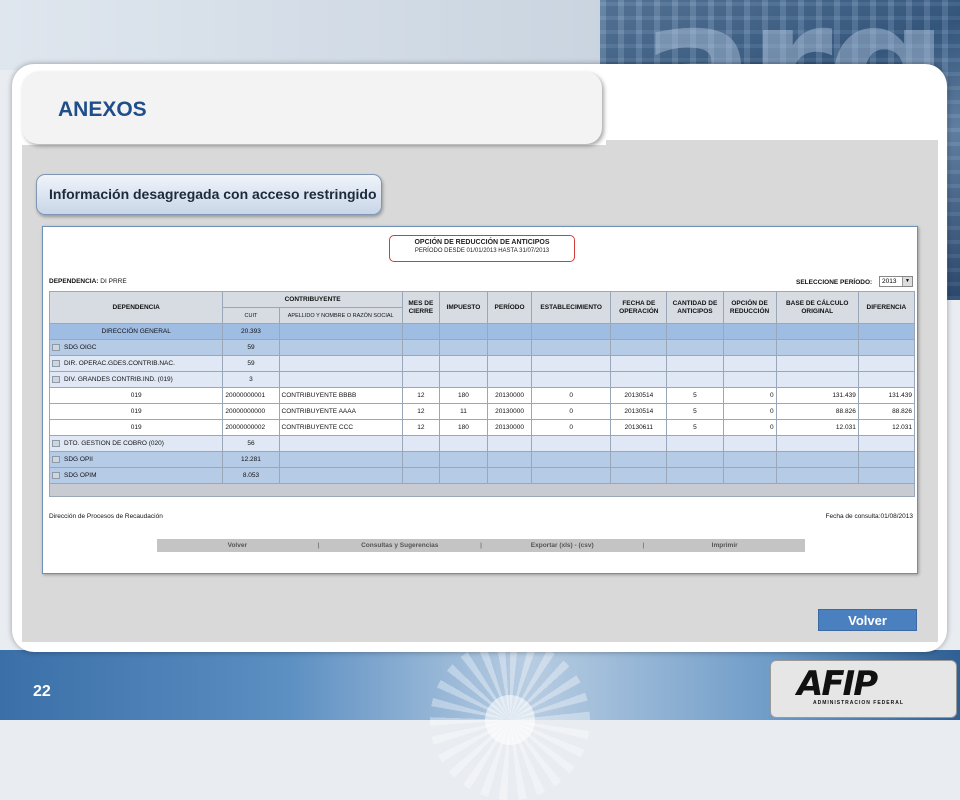  I want to click on col-periodo: PERÍODO, so click(509, 307).